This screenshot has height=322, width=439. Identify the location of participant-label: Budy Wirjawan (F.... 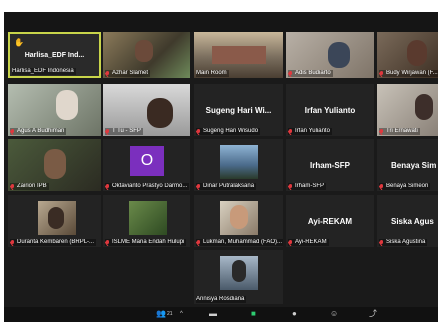
(408, 73).